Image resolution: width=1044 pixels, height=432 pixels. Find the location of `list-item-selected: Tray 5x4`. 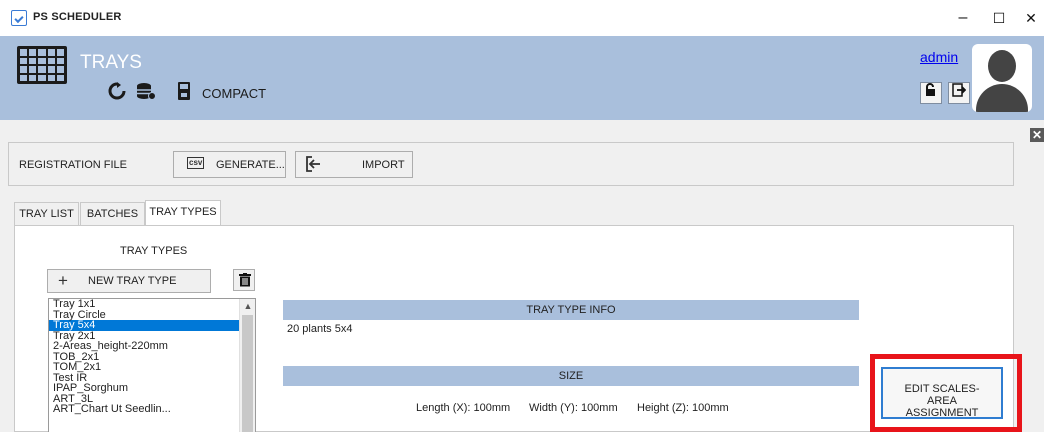

list-item-selected: Tray 5x4 is located at coordinates (152, 325).